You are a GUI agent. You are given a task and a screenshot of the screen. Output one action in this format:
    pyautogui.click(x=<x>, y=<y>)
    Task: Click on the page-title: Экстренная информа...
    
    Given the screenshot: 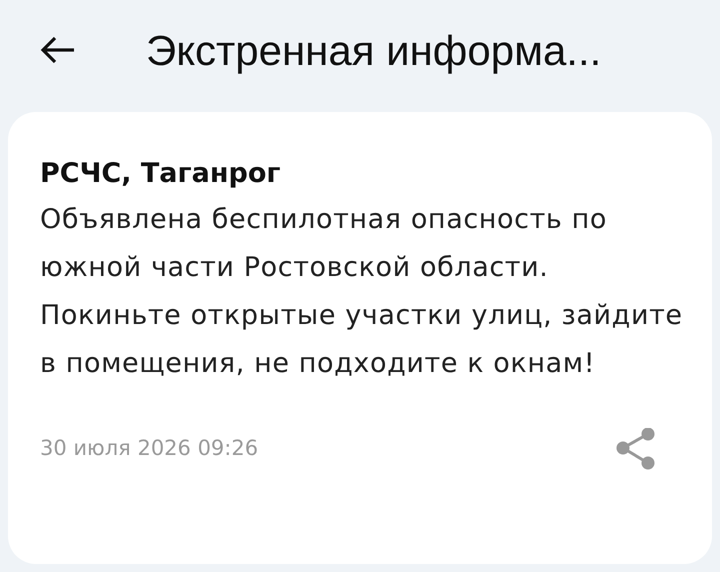 What is the action you would take?
    pyautogui.click(x=374, y=51)
    